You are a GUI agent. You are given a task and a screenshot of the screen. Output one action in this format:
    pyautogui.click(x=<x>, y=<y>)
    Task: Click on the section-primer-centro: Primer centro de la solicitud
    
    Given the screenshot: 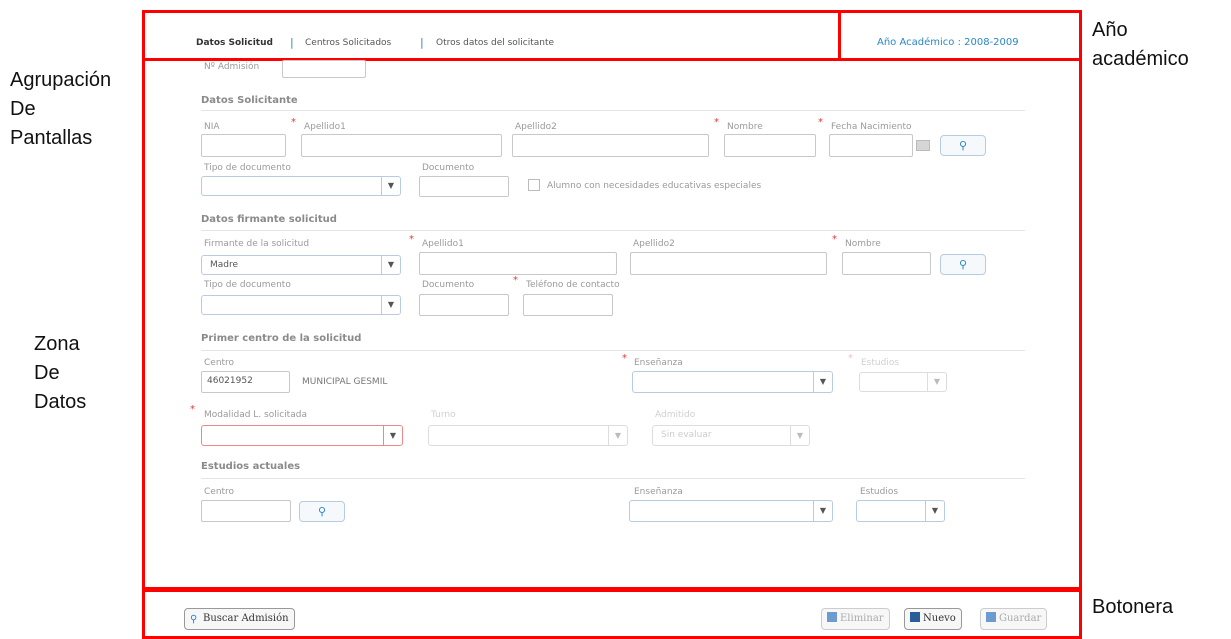 What is the action you would take?
    pyautogui.click(x=281, y=338)
    